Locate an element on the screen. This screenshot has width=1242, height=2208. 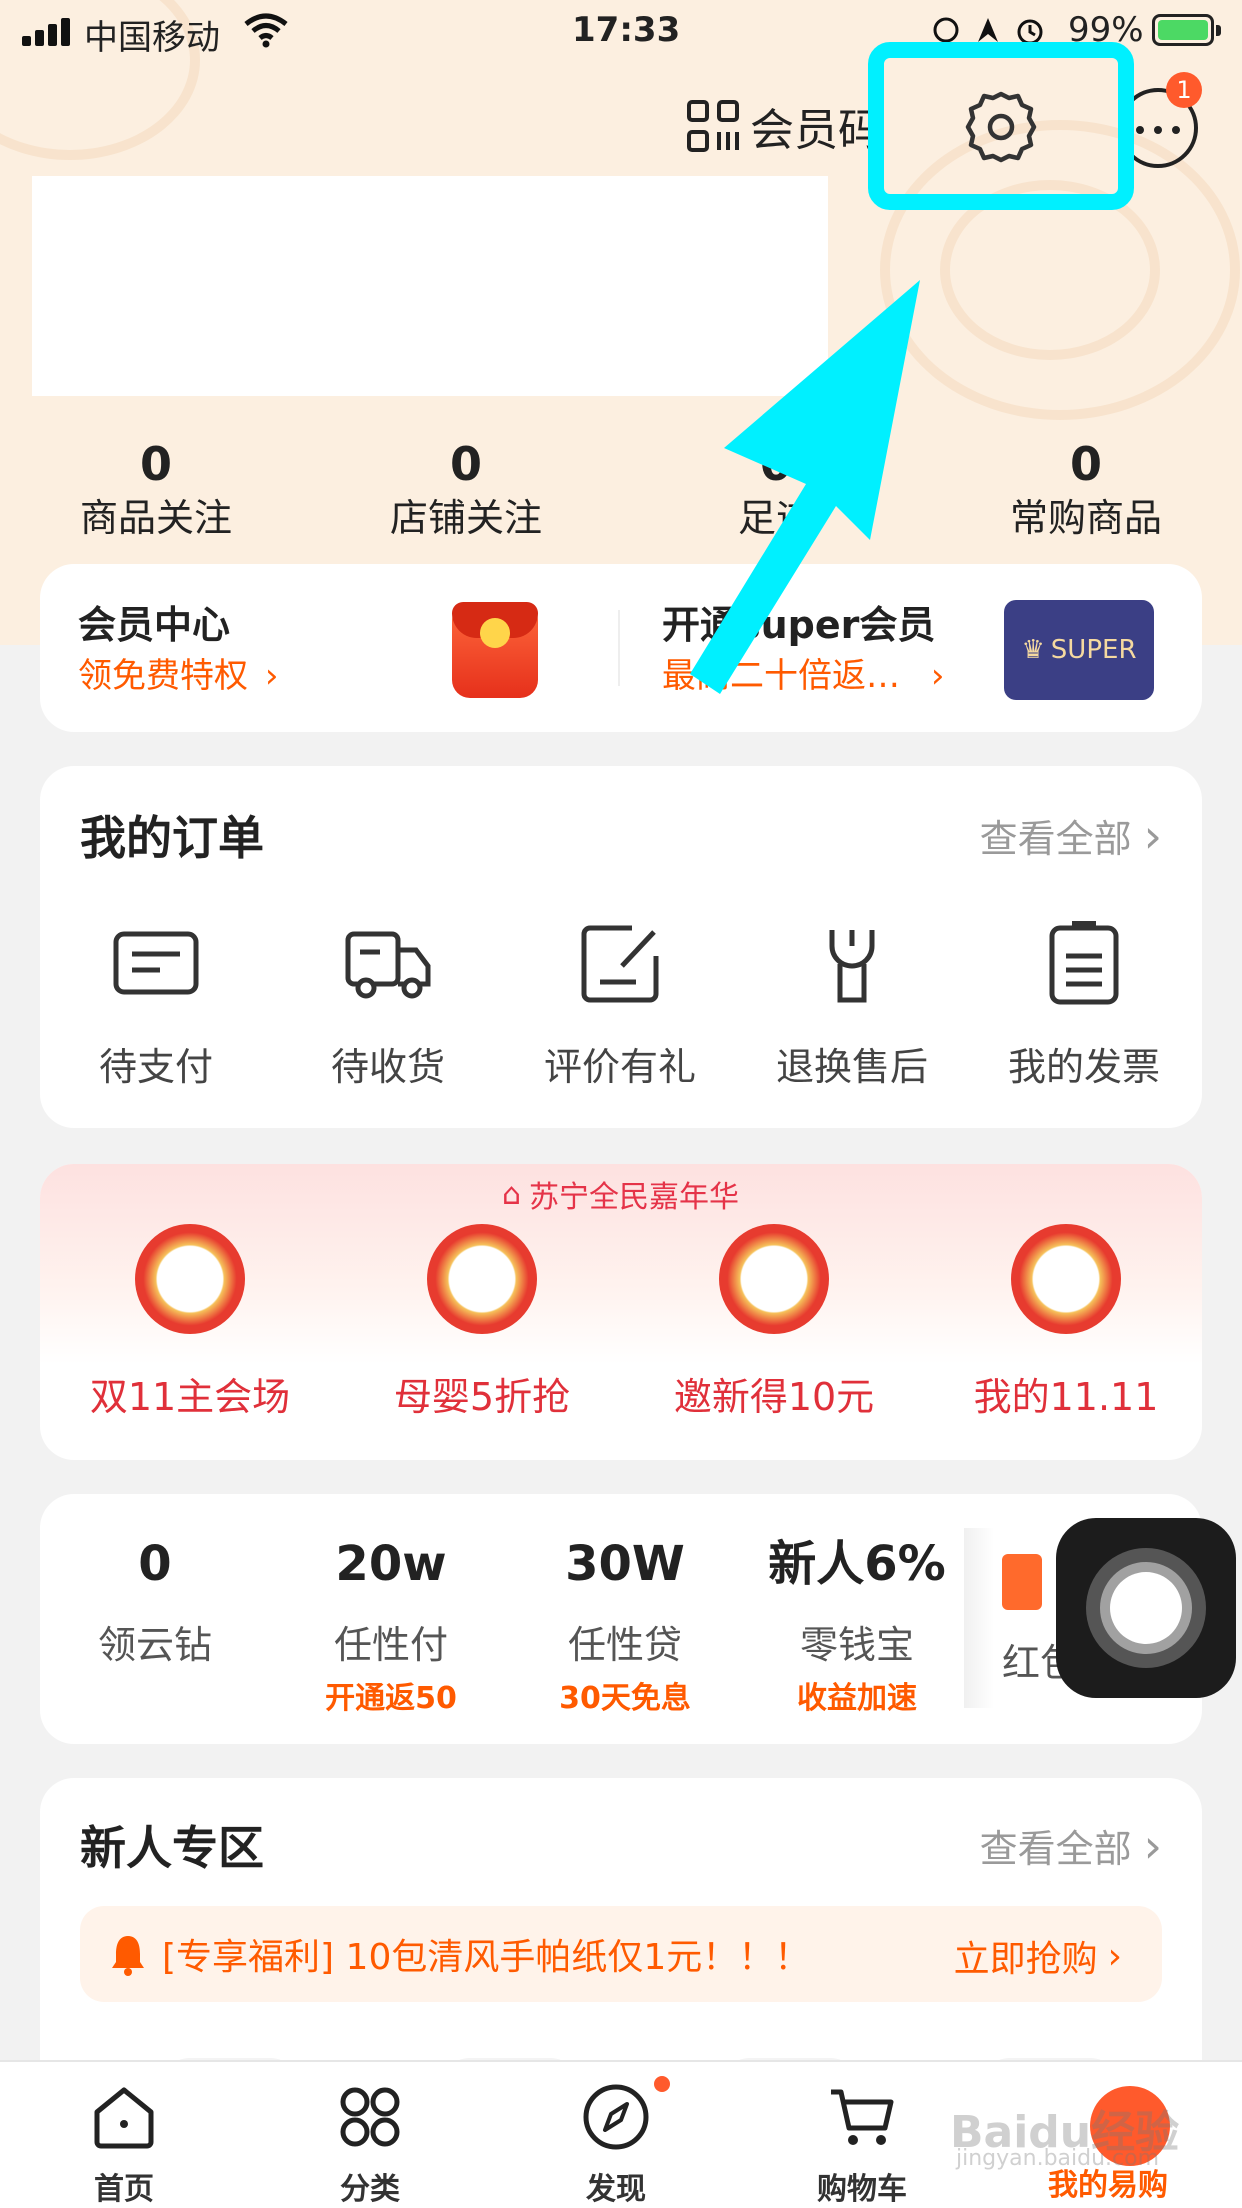
finance-label: 零钱宝 is located at coordinates (856, 1645).